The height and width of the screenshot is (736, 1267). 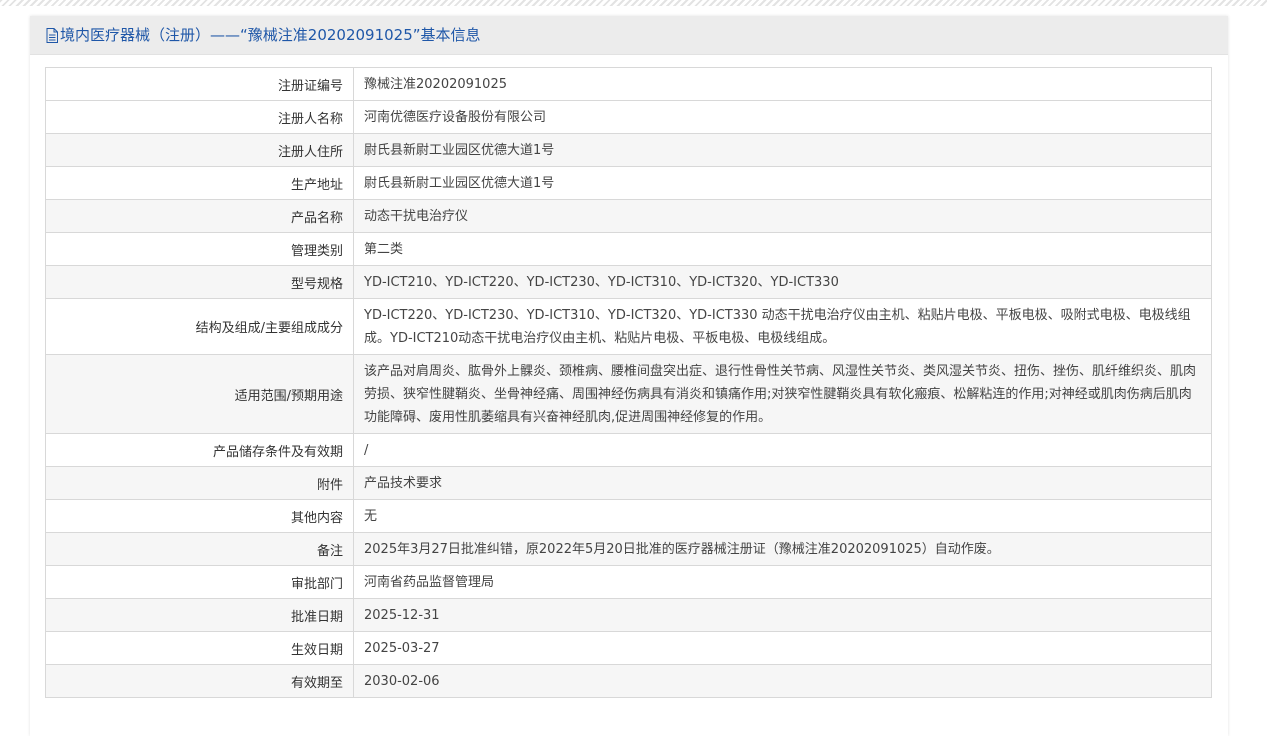 I want to click on row-value: 2030-02-06, so click(x=782, y=681).